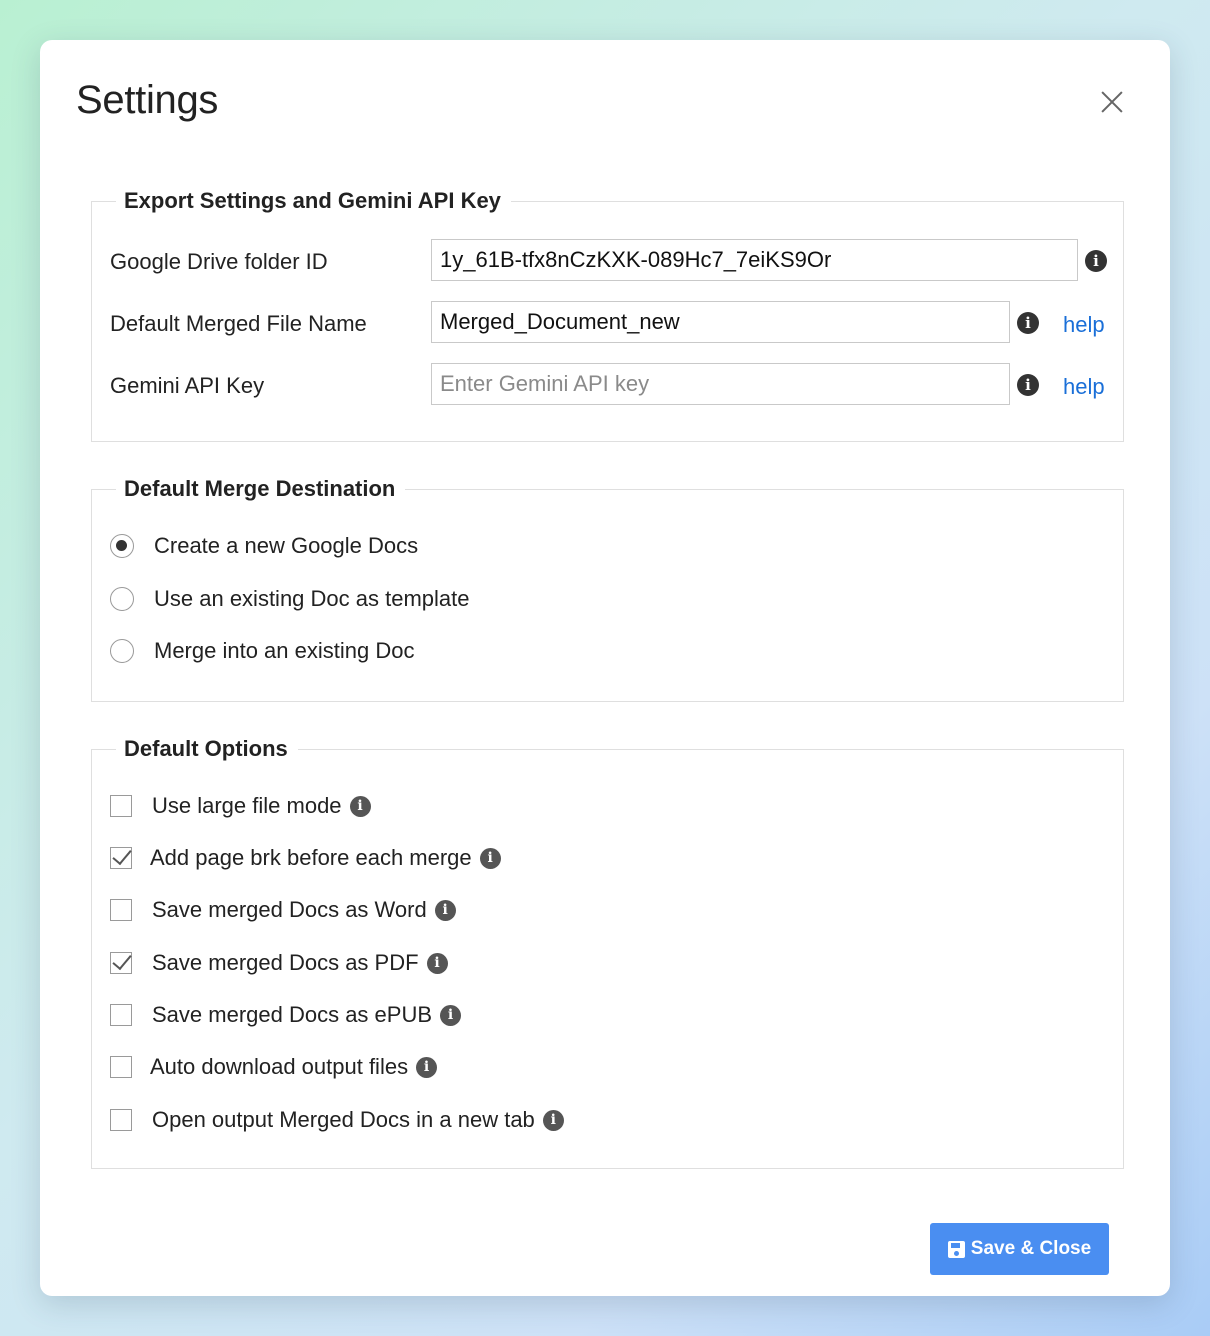 Image resolution: width=1210 pixels, height=1336 pixels. I want to click on option-page-break: Add page brk before each merge i, so click(305, 858).